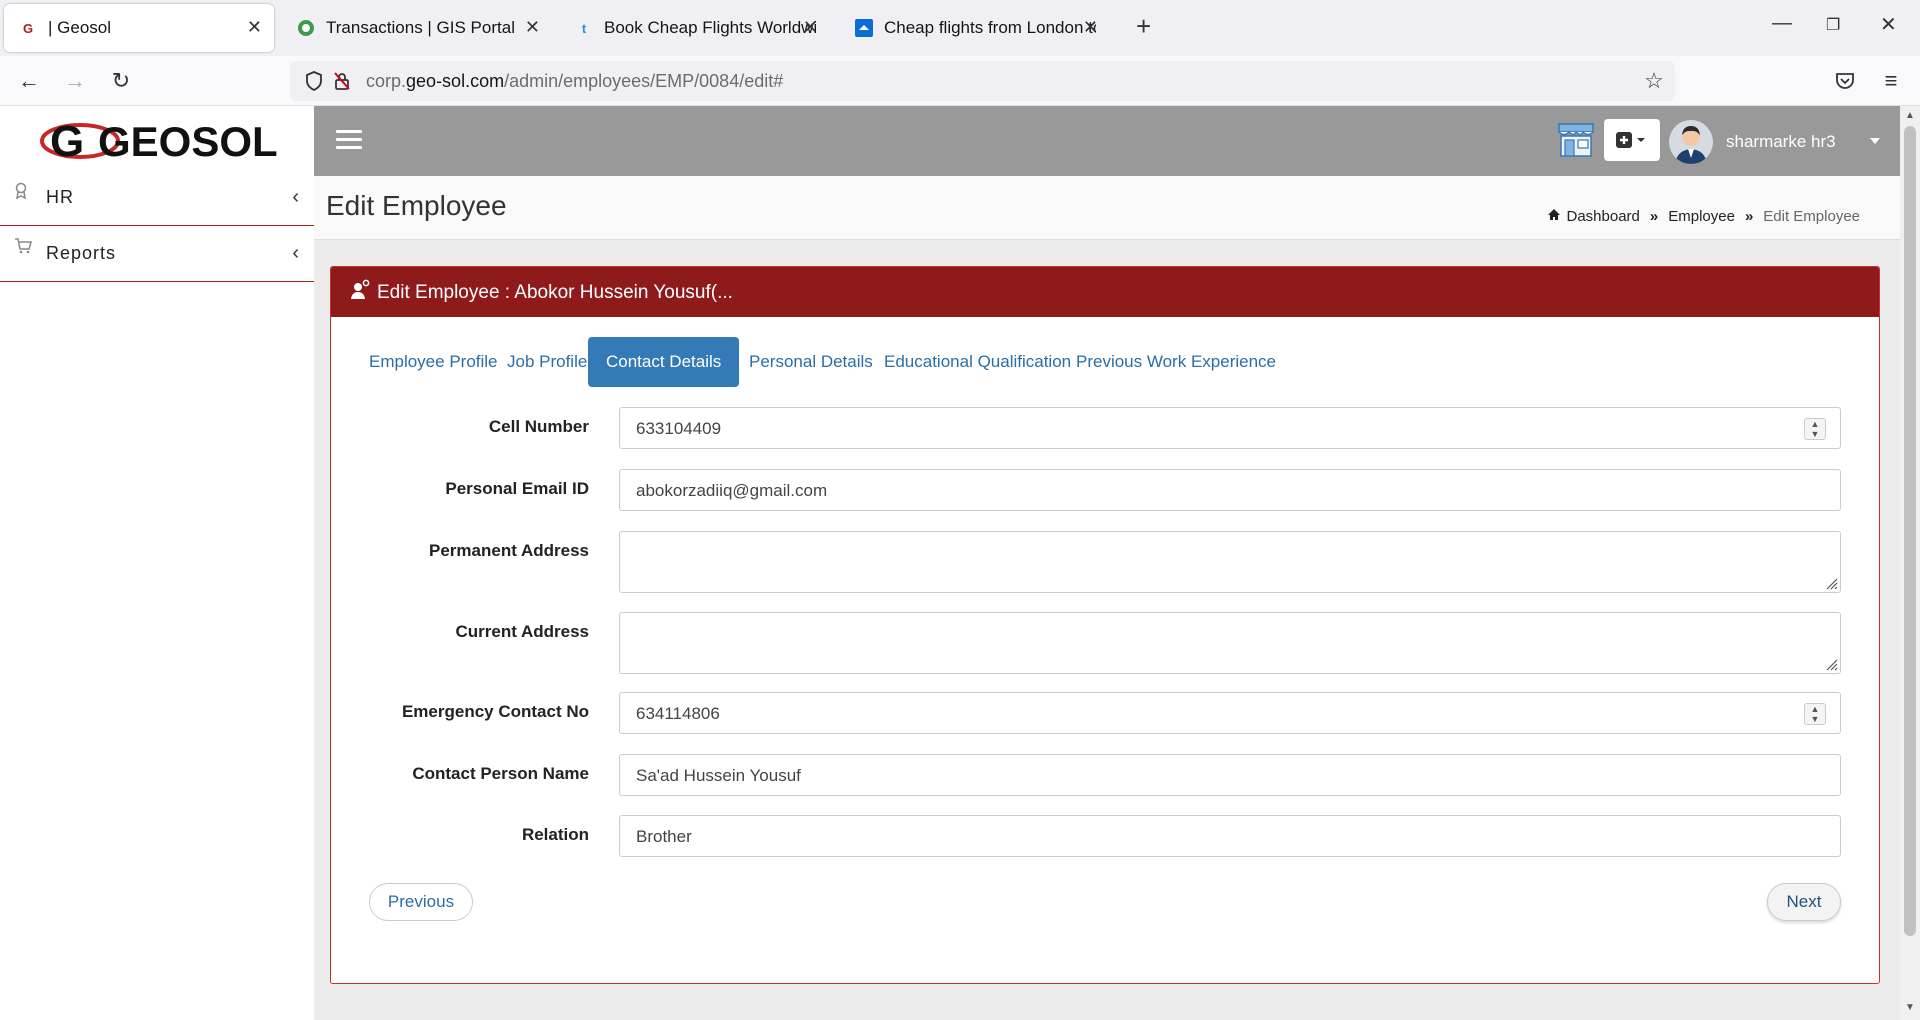 This screenshot has width=1920, height=1020. Describe the element at coordinates (67, 141) in the screenshot. I see `svg-text: G` at that location.